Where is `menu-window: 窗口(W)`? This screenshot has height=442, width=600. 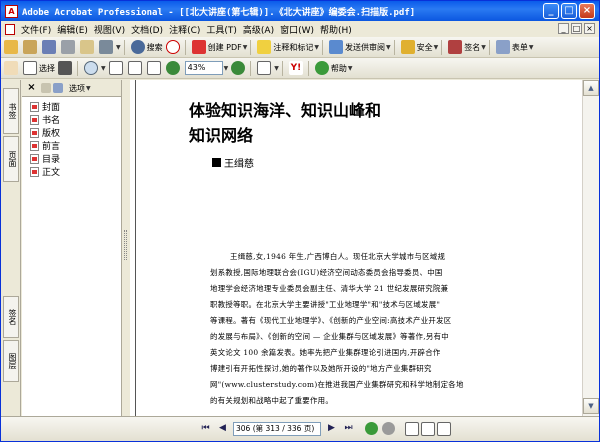
menu-window: 窗口(W) is located at coordinates (297, 29).